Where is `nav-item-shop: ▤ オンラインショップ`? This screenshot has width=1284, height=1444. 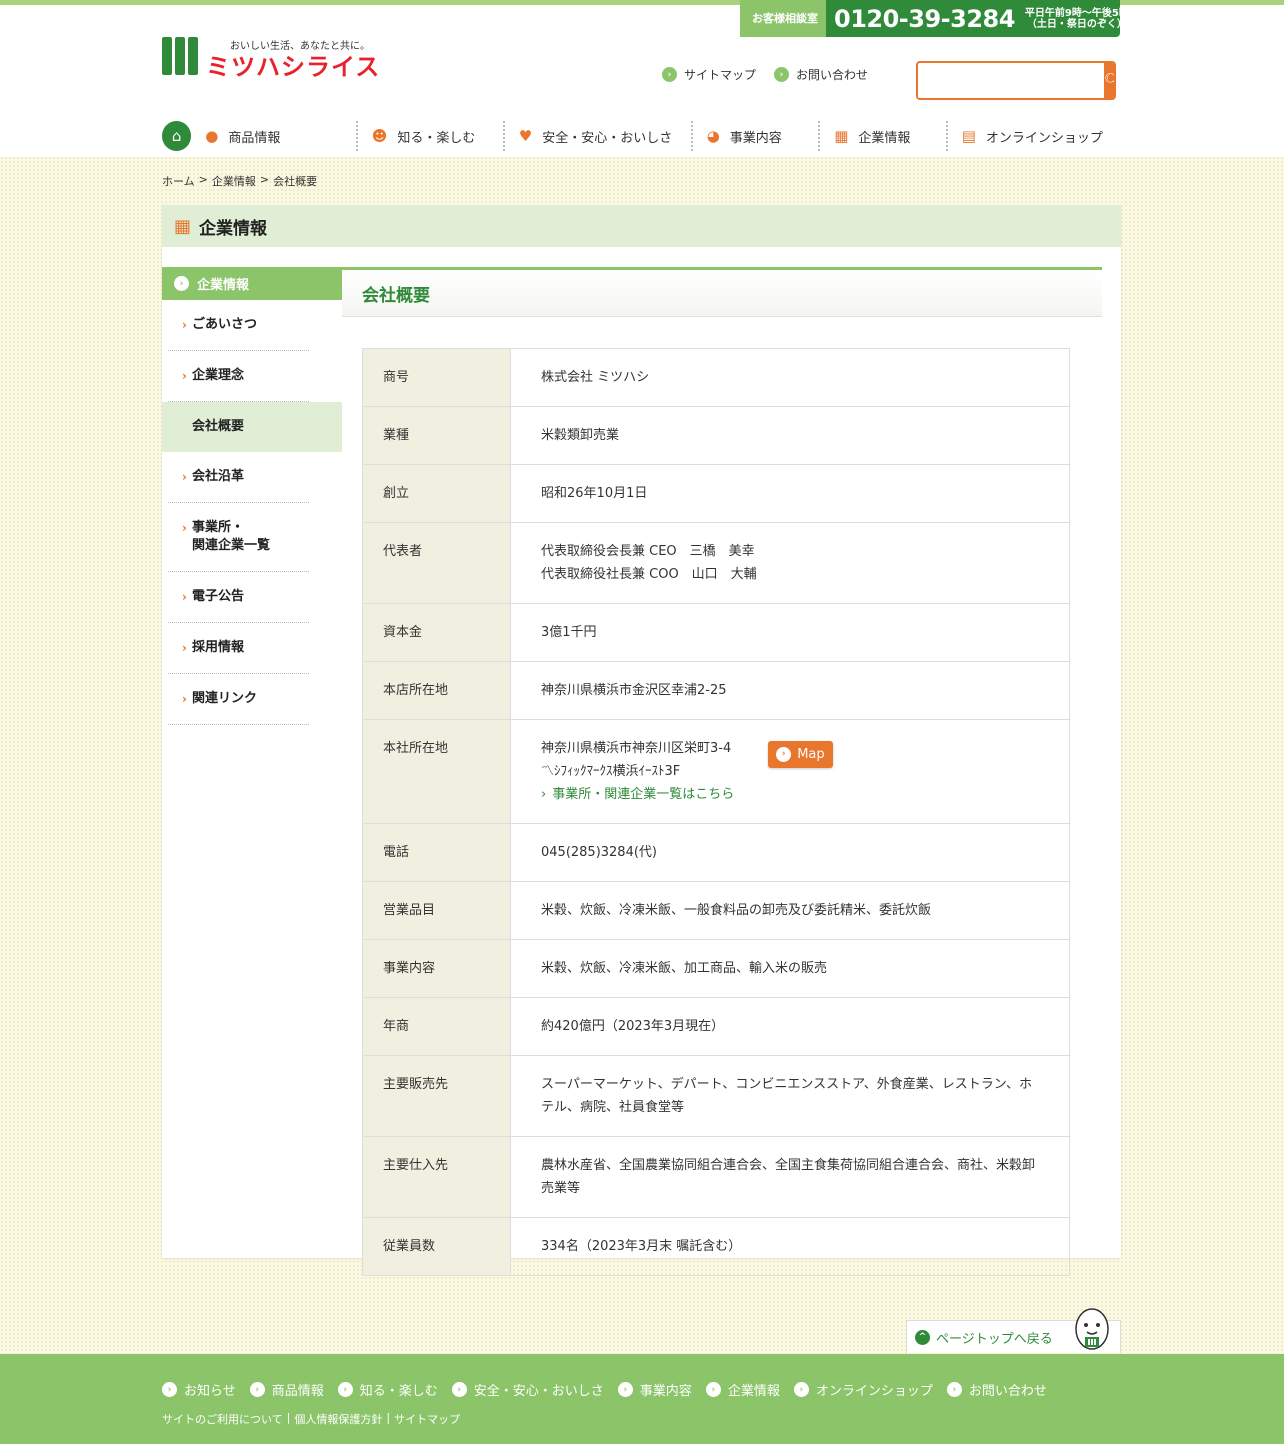
nav-item-shop: ▤ オンラインショップ is located at coordinates (1034, 136).